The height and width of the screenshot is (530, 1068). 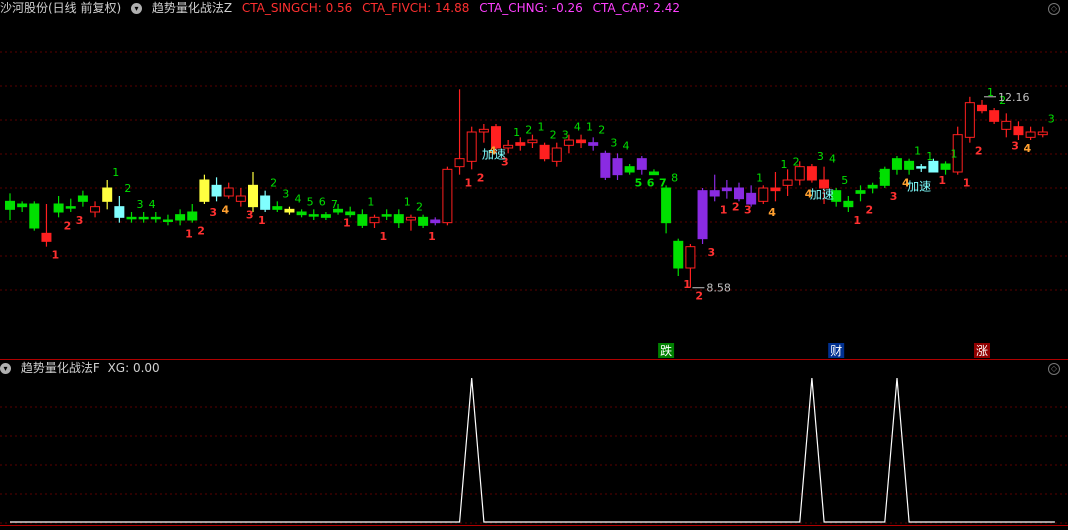 What do you see at coordinates (982, 350) in the screenshot?
I see `signal-marker: 涨` at bounding box center [982, 350].